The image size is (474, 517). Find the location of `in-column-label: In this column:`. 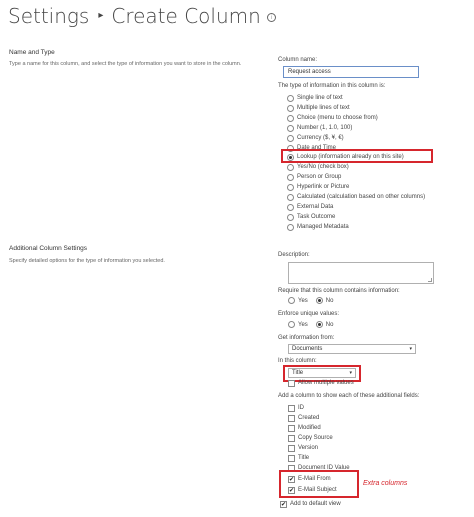

in-column-label: In this column: is located at coordinates (297, 361).